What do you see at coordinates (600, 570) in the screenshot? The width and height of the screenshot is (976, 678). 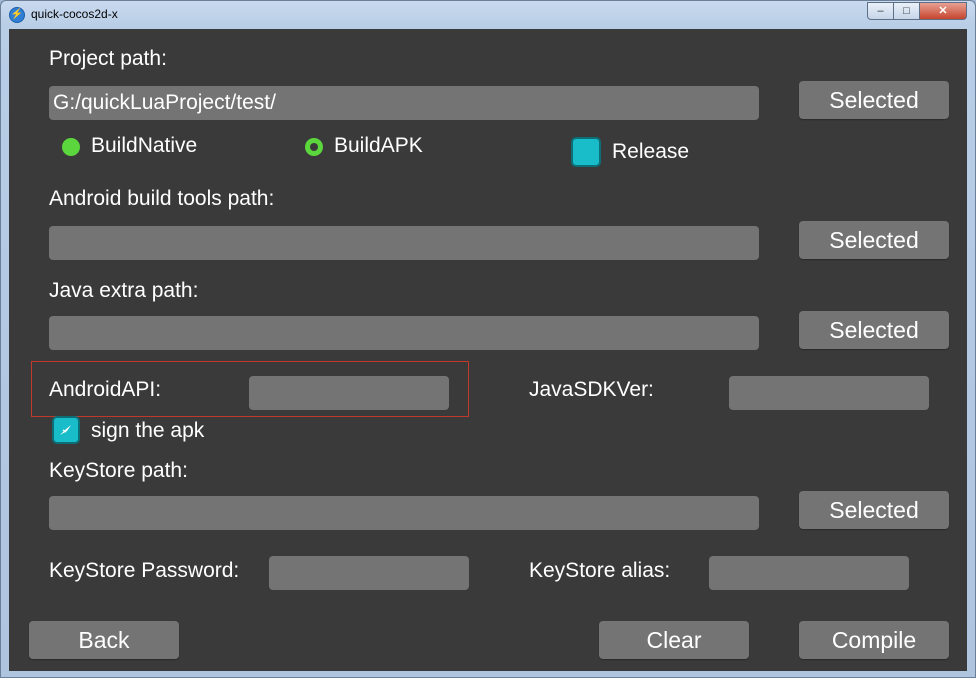 I see `keystore-alias-label: KeyStore alias:` at bounding box center [600, 570].